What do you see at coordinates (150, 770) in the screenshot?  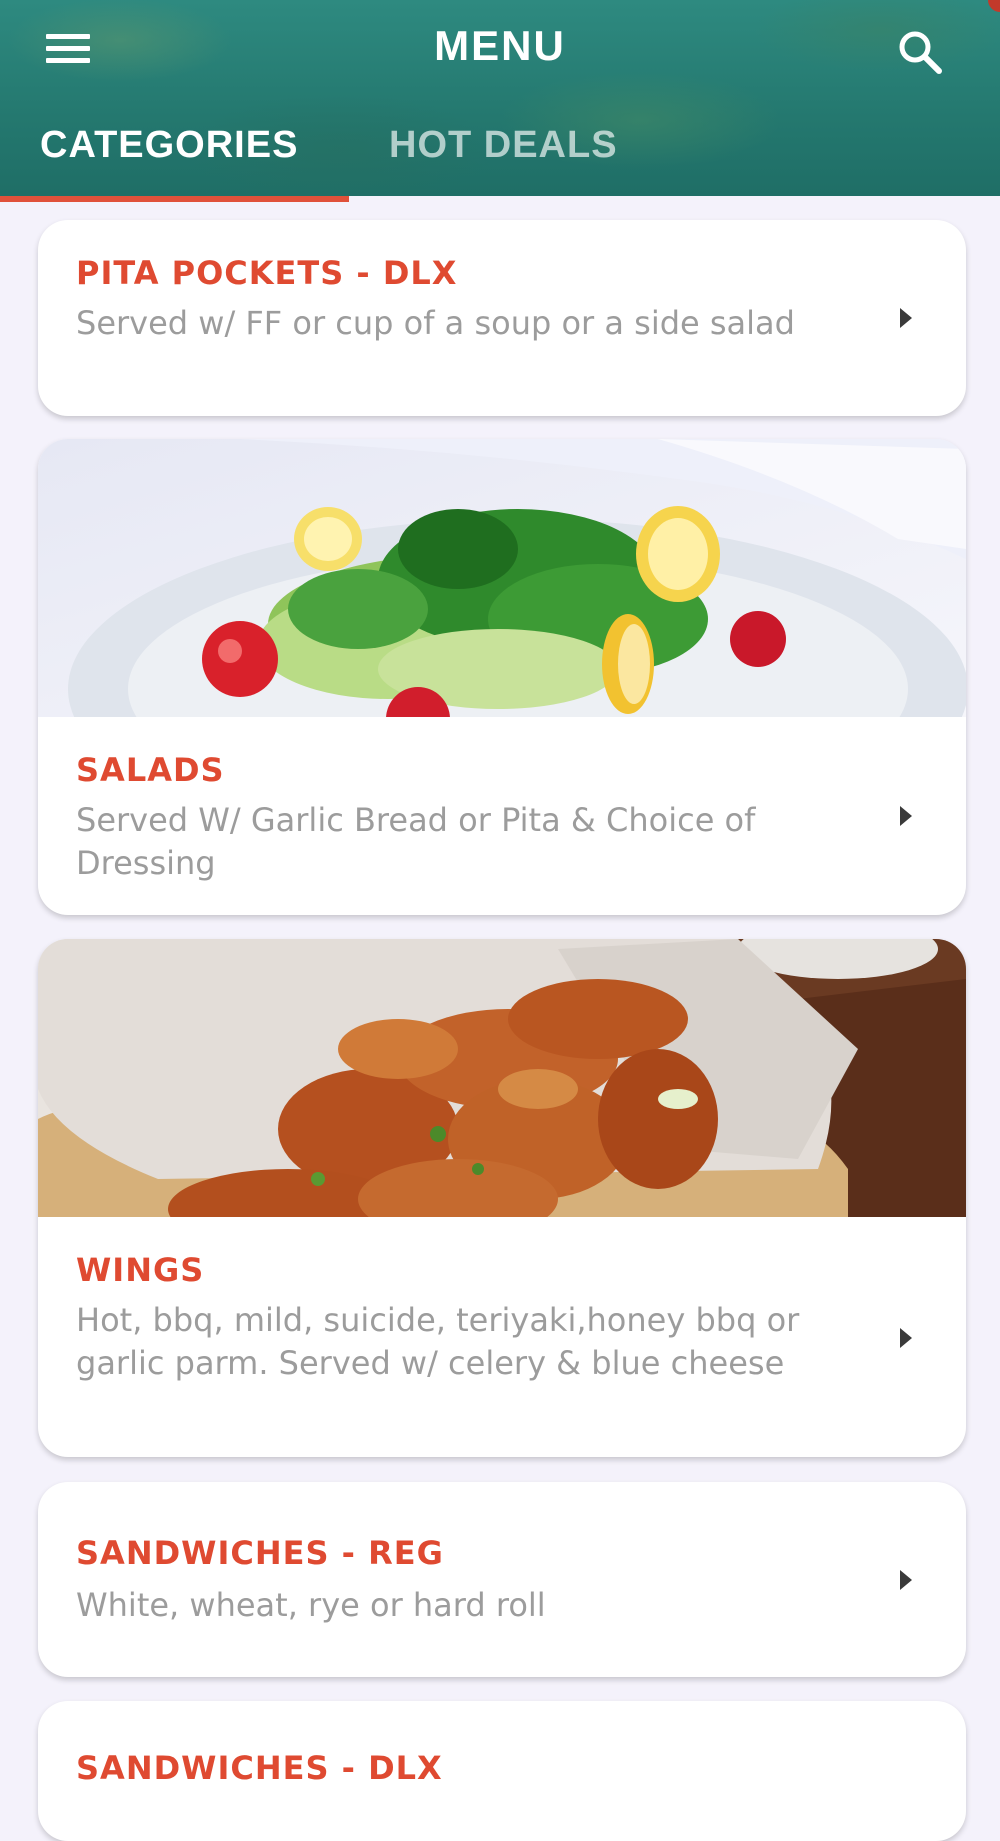 I see `category-title: SALADS` at bounding box center [150, 770].